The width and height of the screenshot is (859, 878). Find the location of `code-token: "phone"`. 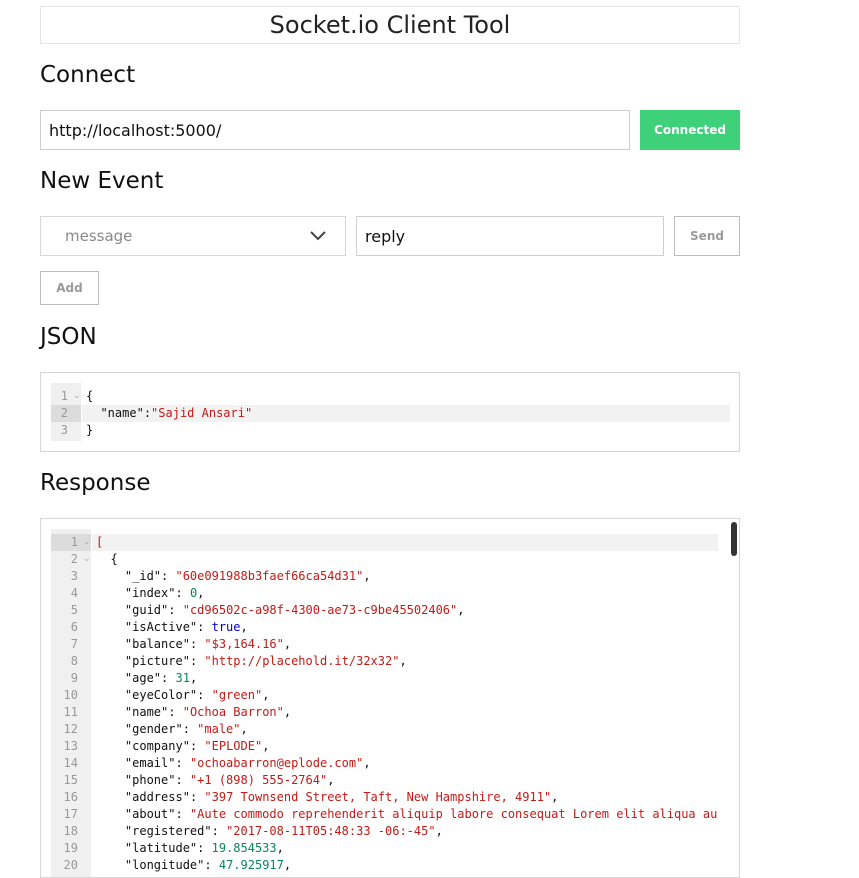

code-token: "phone" is located at coordinates (150, 780).